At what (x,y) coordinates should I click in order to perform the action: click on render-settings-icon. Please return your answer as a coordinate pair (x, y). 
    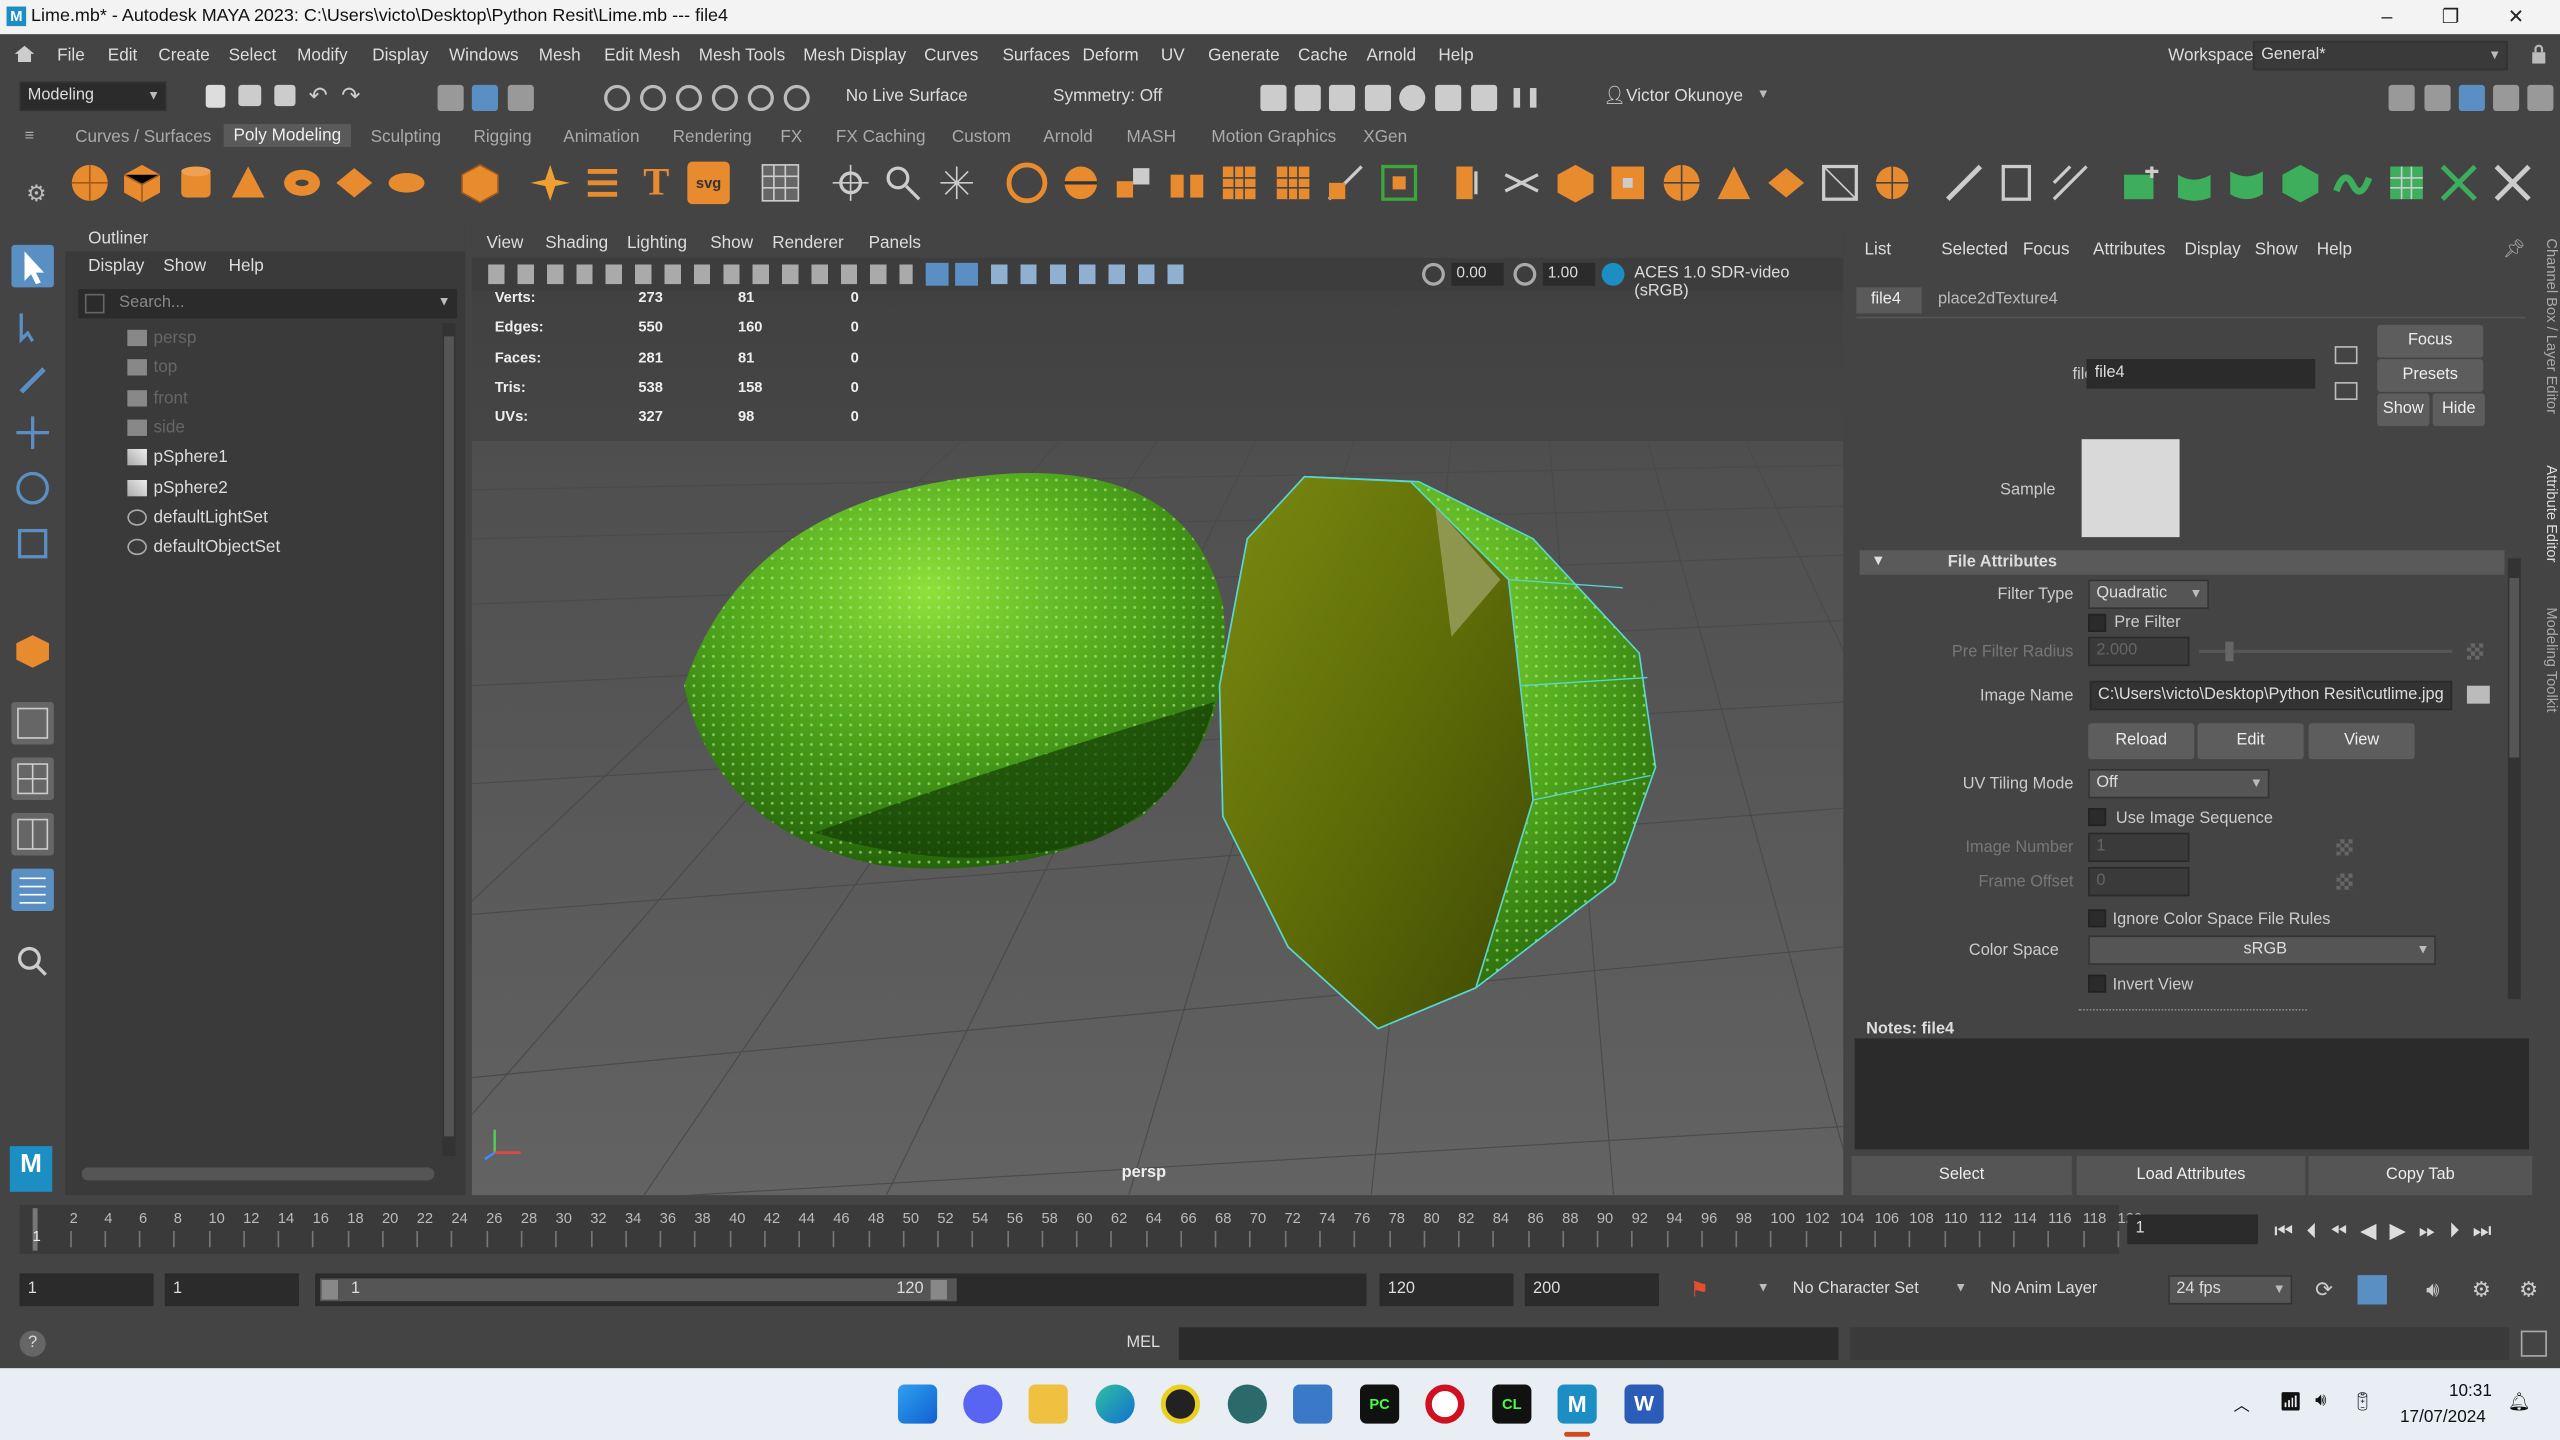
    Looking at the image, I should click on (1378, 98).